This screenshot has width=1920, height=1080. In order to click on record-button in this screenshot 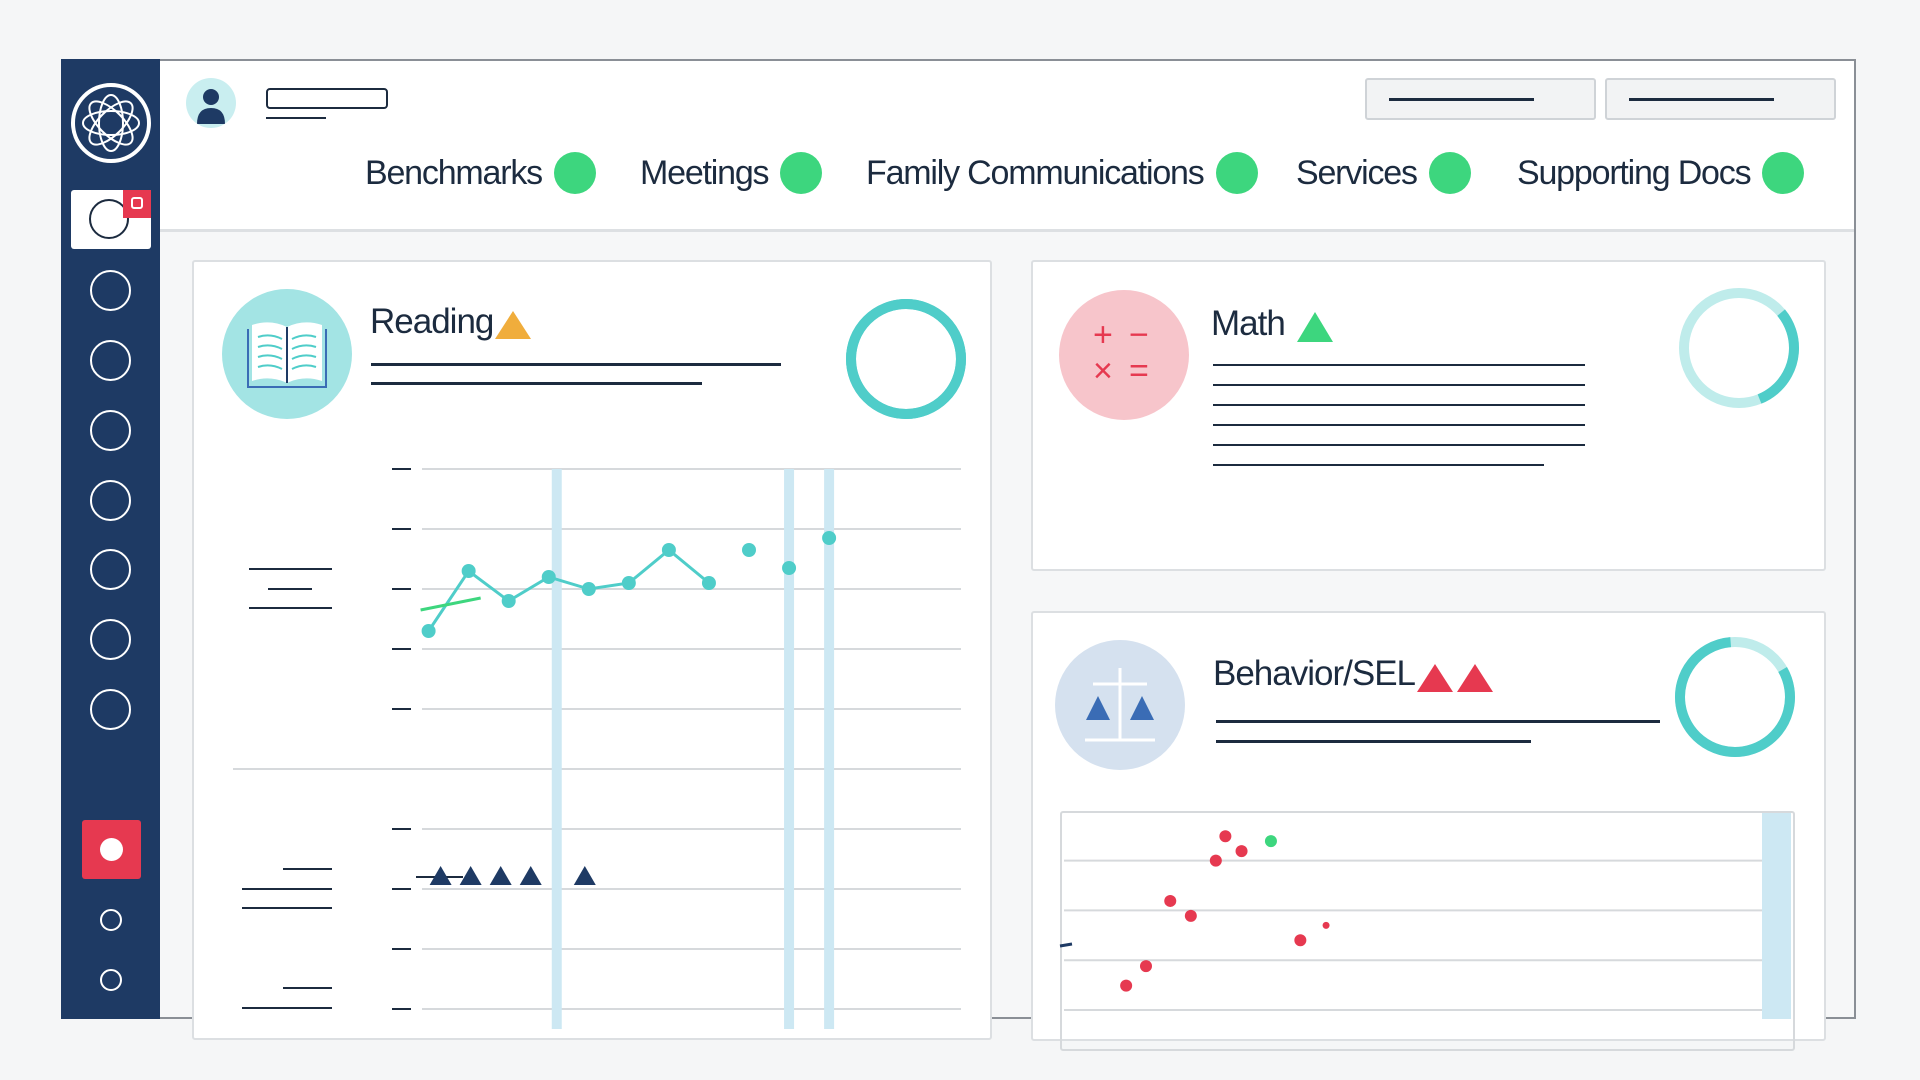, I will do `click(111, 849)`.